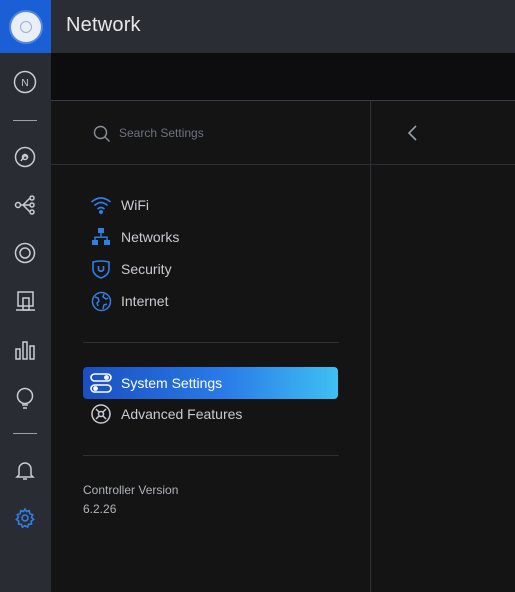 The width and height of the screenshot is (515, 592). I want to click on logo-icon, so click(25, 26).